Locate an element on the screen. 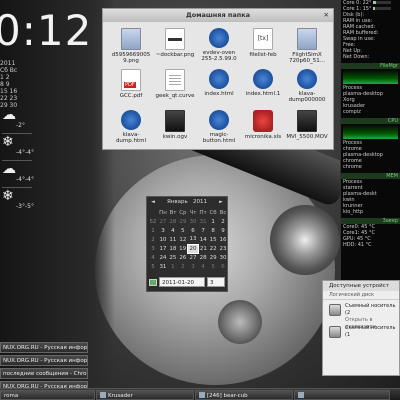 This screenshot has height=400, width=400. task-item is located at coordinates (342, 395).